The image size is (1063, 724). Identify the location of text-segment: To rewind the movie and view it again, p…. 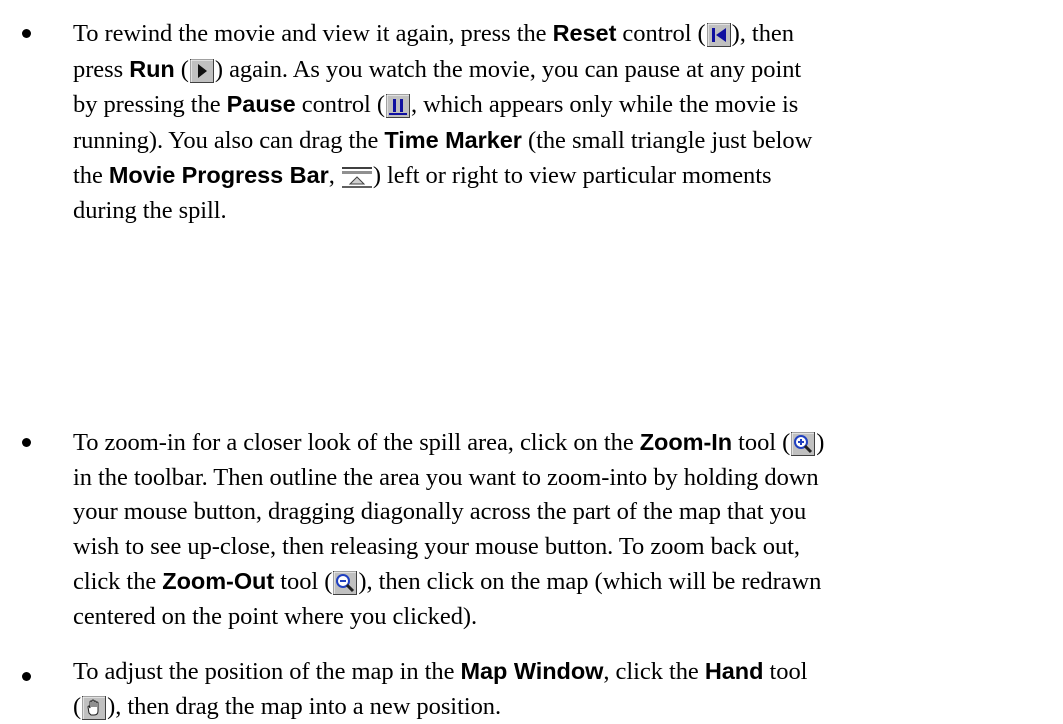
(313, 33).